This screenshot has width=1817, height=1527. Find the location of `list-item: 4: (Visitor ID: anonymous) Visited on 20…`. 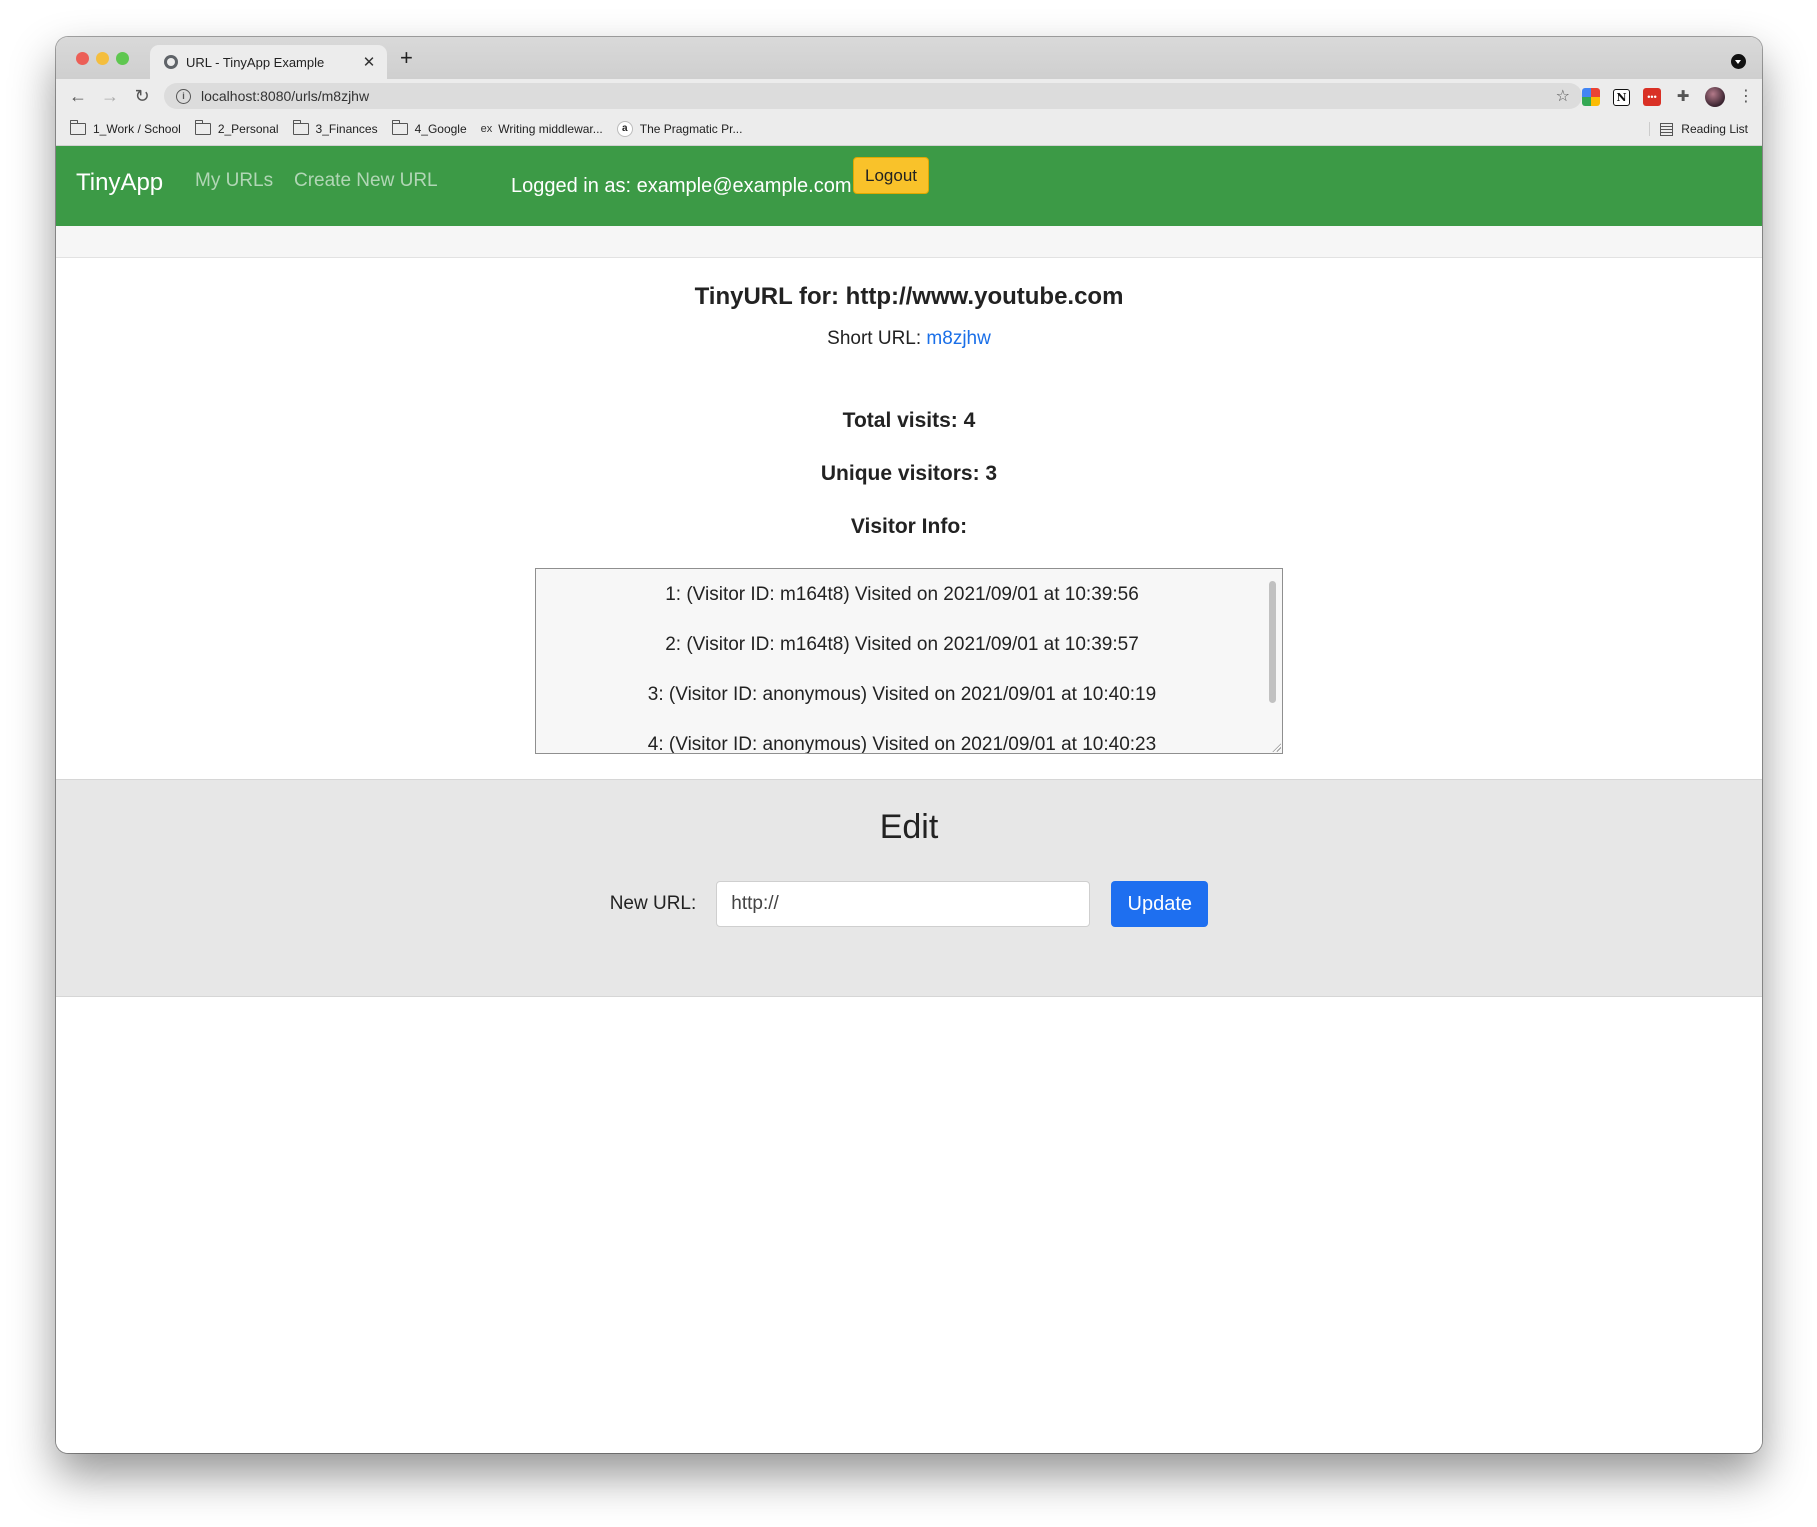

list-item: 4: (Visitor ID: anonymous) Visited on 20… is located at coordinates (902, 744).